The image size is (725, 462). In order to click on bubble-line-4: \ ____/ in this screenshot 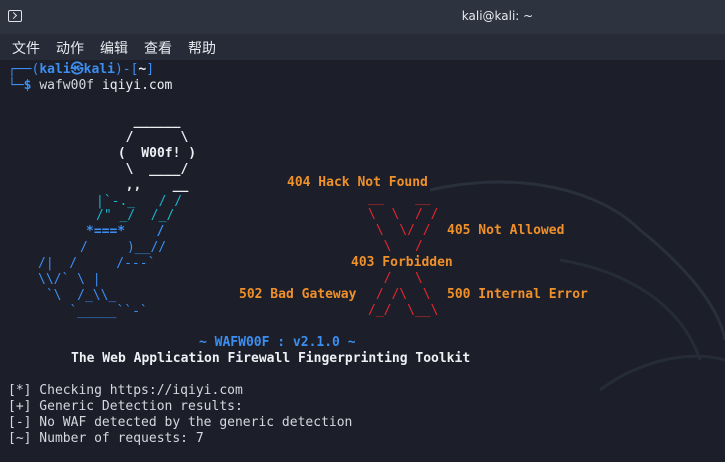, I will do `click(149, 169)`.